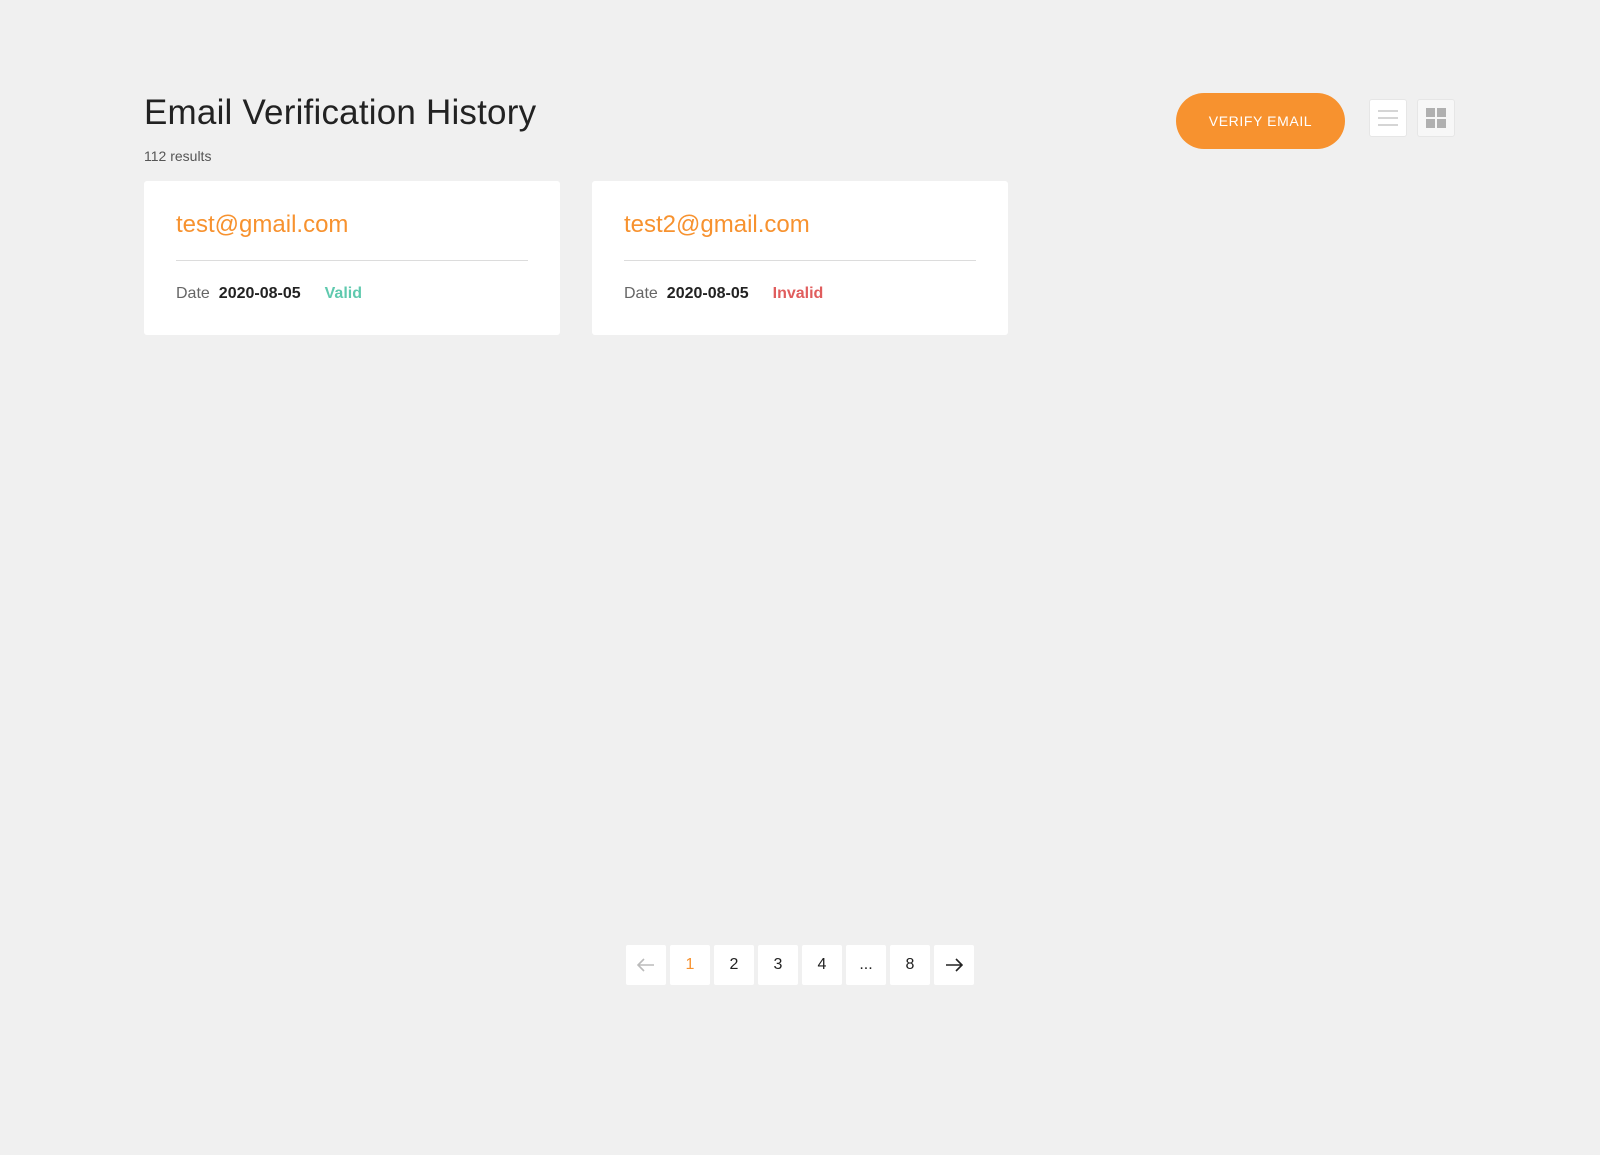 The width and height of the screenshot is (1600, 1155). What do you see at coordinates (690, 965) in the screenshot?
I see `page-button: 1` at bounding box center [690, 965].